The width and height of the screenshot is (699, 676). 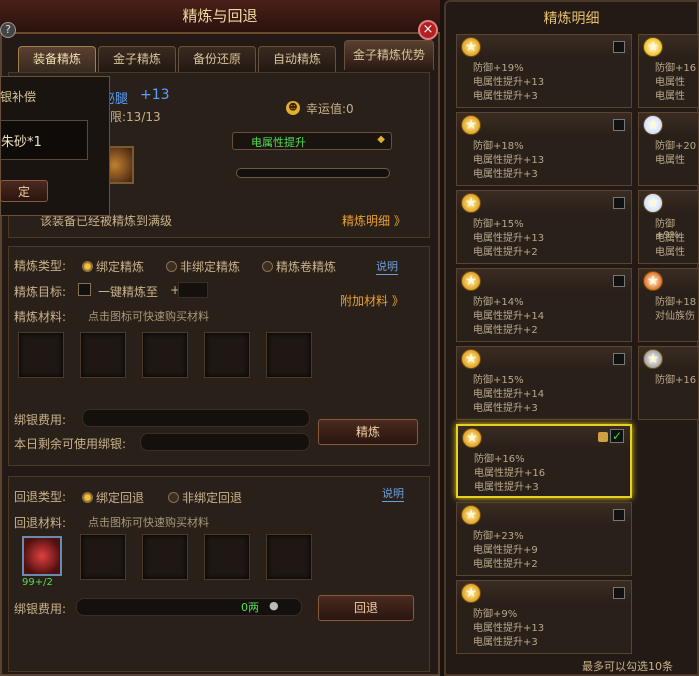 What do you see at coordinates (297, 59) in the screenshot?
I see `tab-auto-refine: 自动精炼` at bounding box center [297, 59].